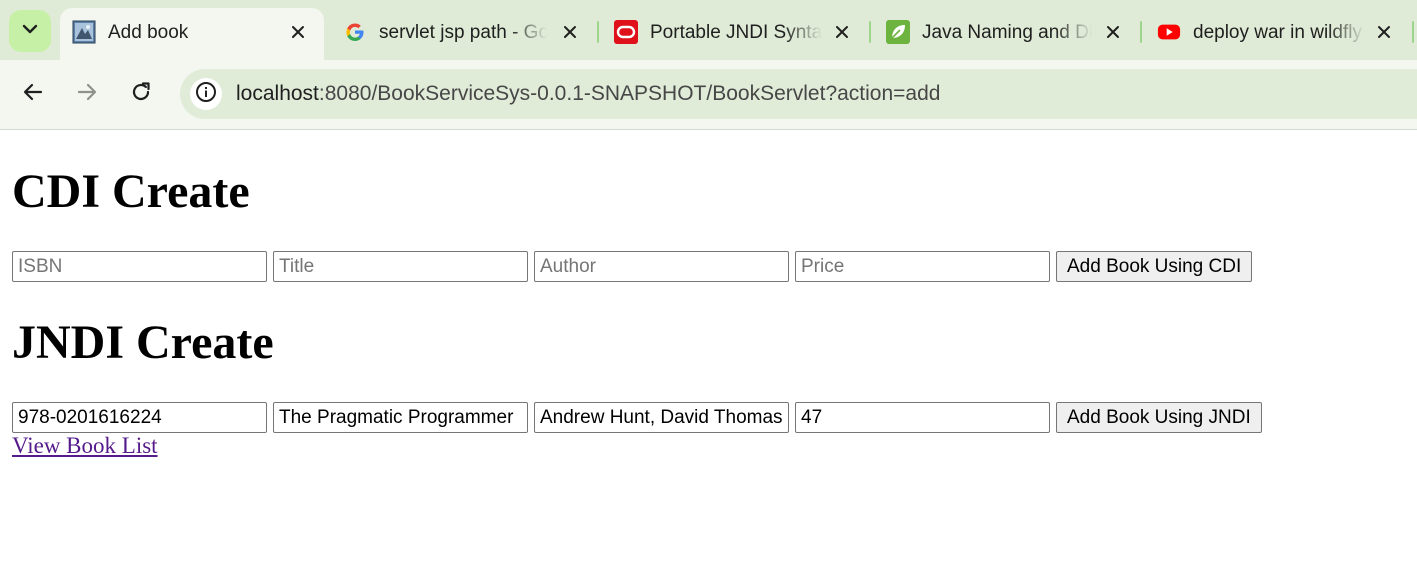 The image size is (1417, 576). I want to click on add-book-cdi-button: Add Book Using CDI, so click(1154, 266).